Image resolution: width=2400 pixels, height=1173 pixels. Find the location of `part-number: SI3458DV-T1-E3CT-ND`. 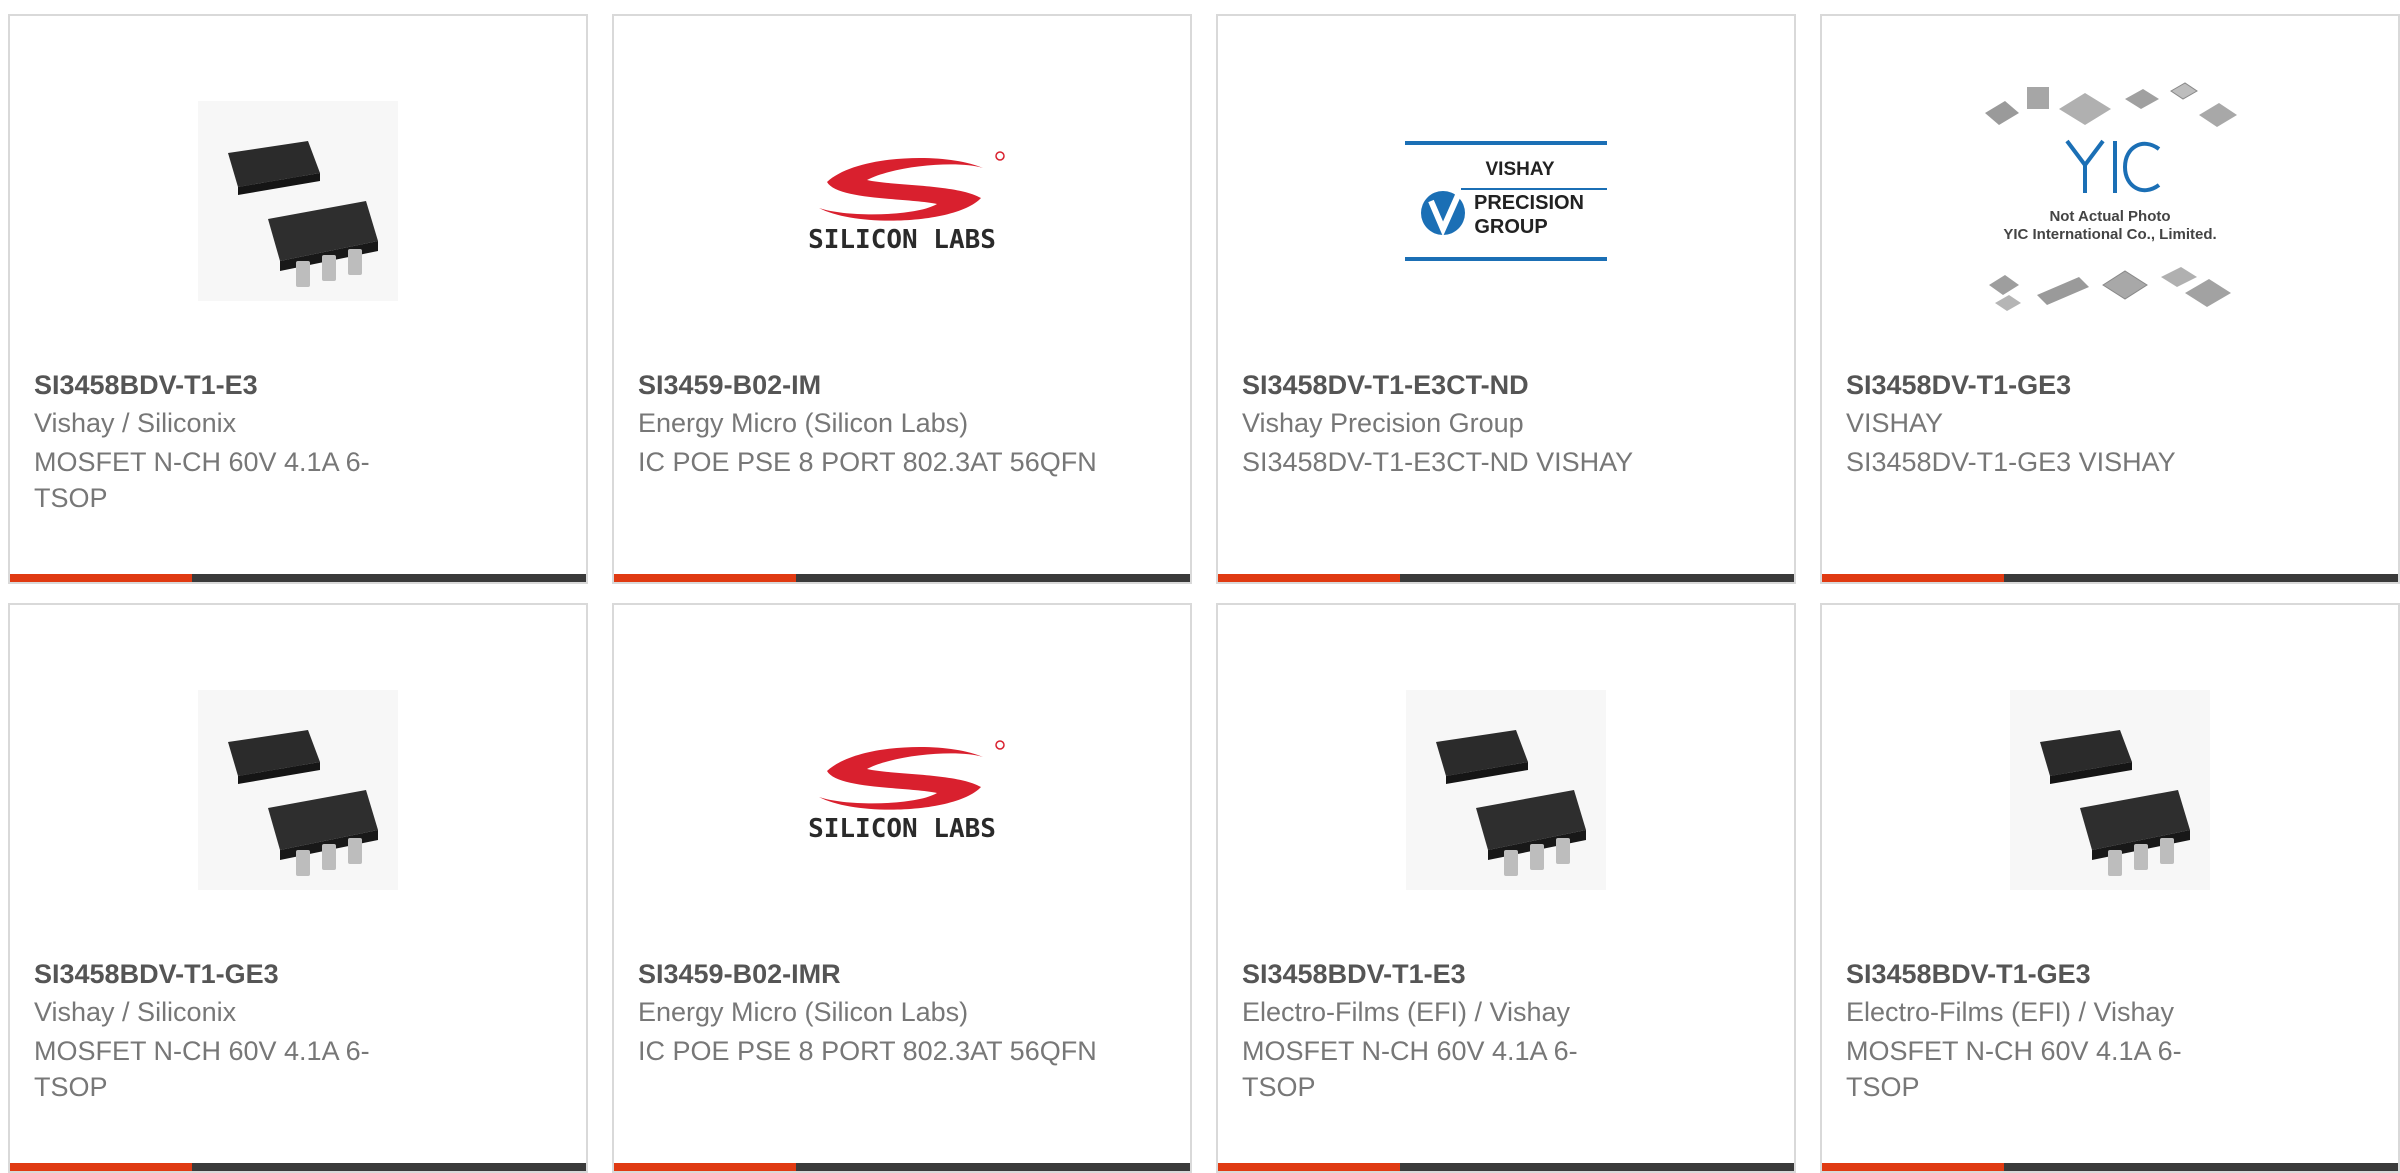

part-number: SI3458DV-T1-E3CT-ND is located at coordinates (1385, 385).